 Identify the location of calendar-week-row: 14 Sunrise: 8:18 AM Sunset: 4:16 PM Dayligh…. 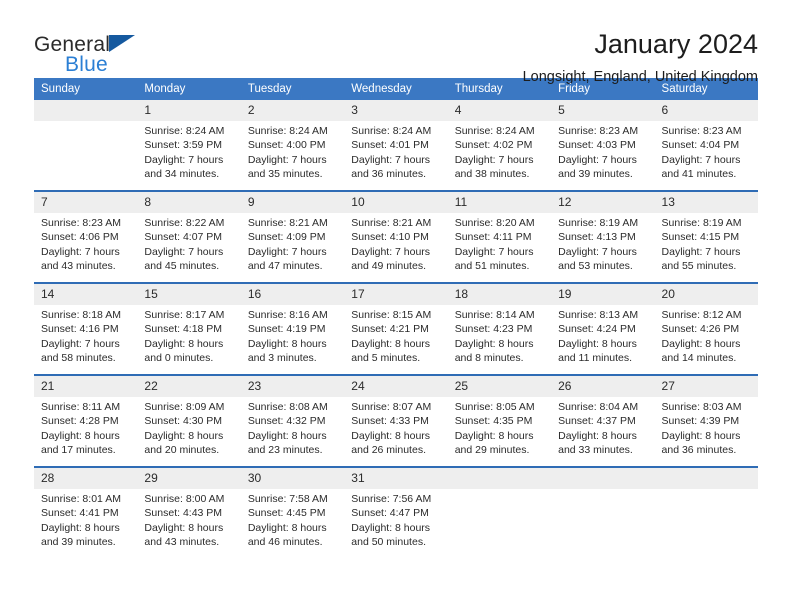
(396, 328).